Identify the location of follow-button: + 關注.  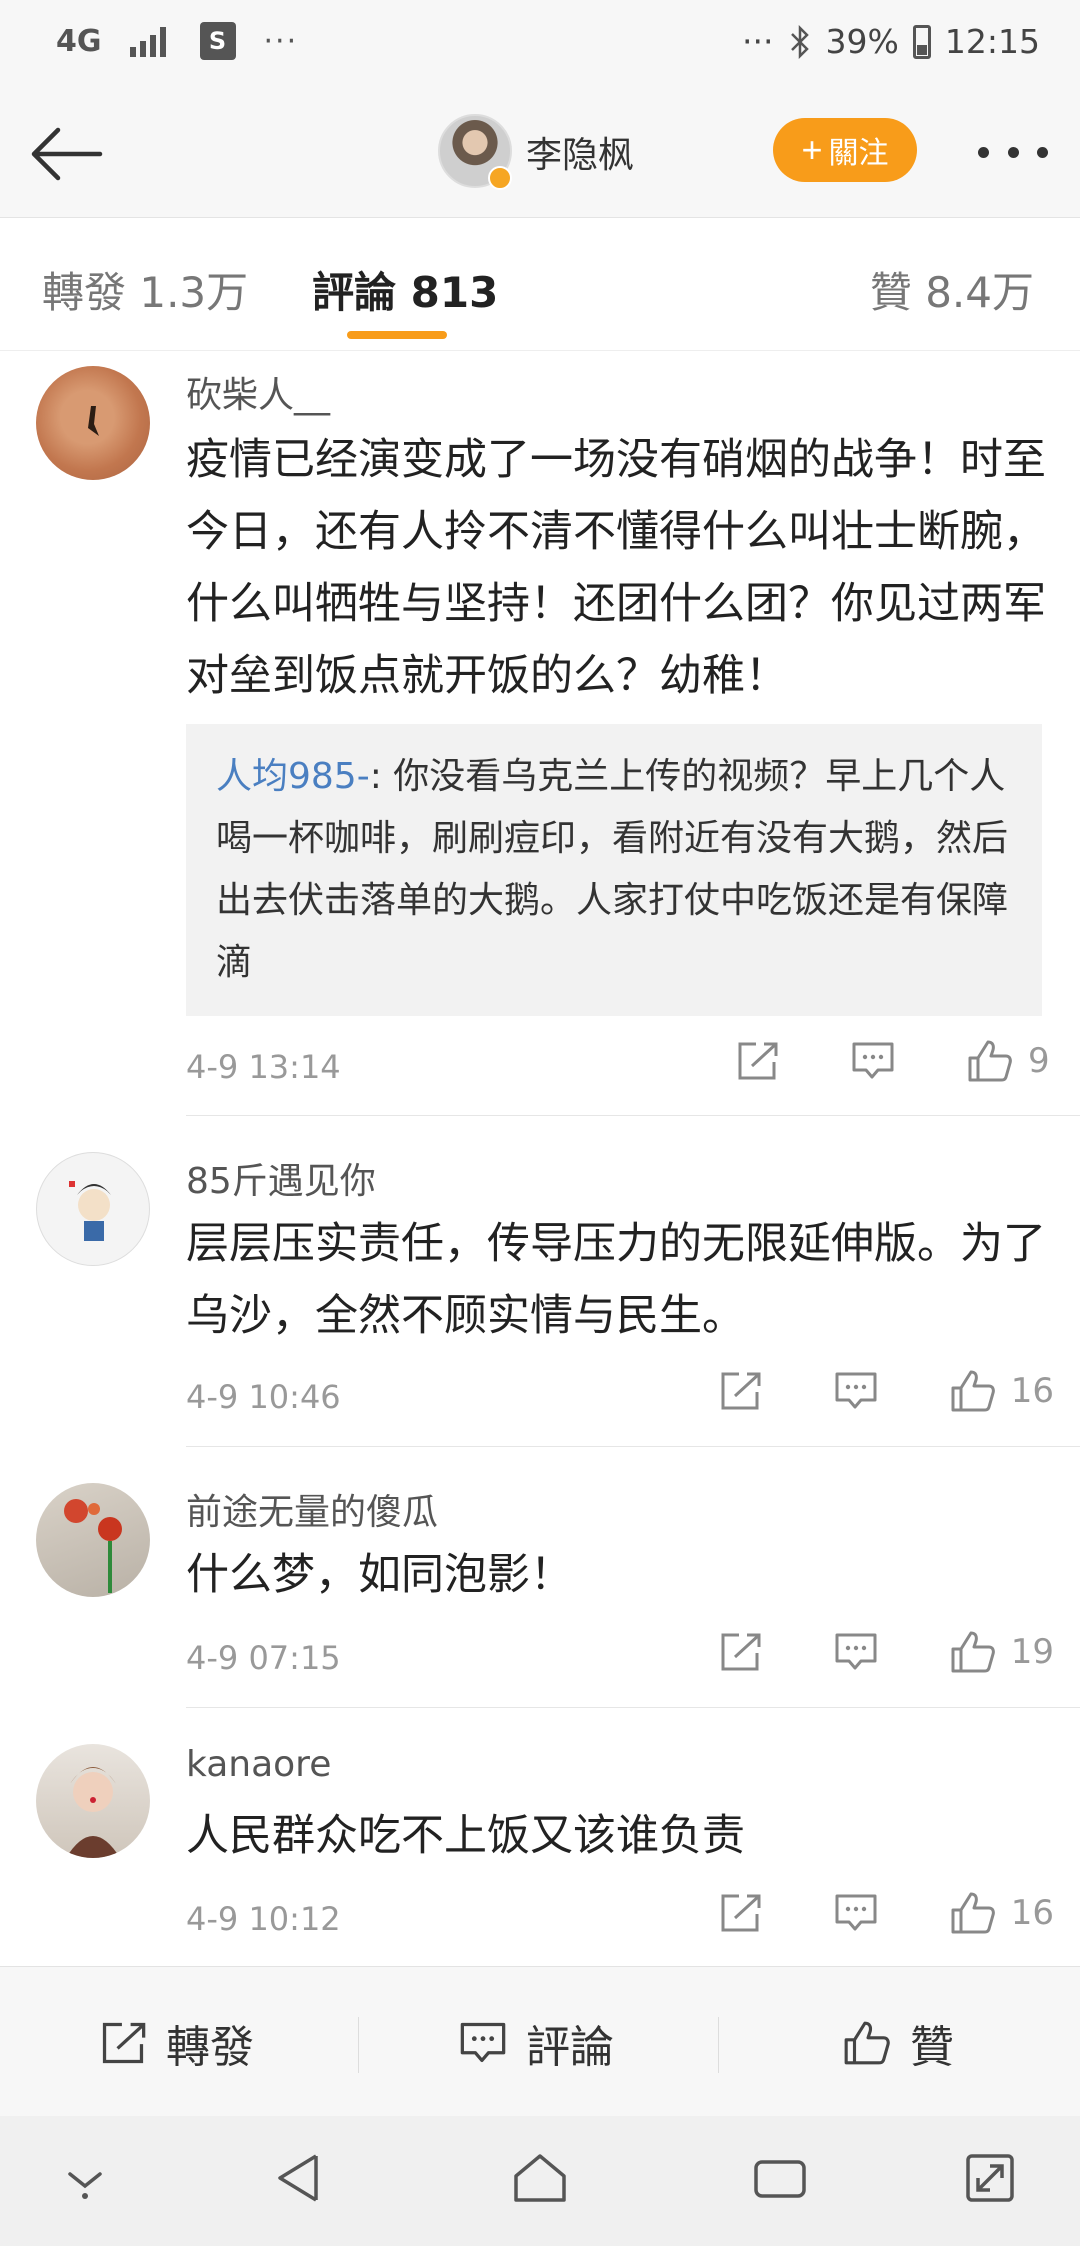
(845, 150).